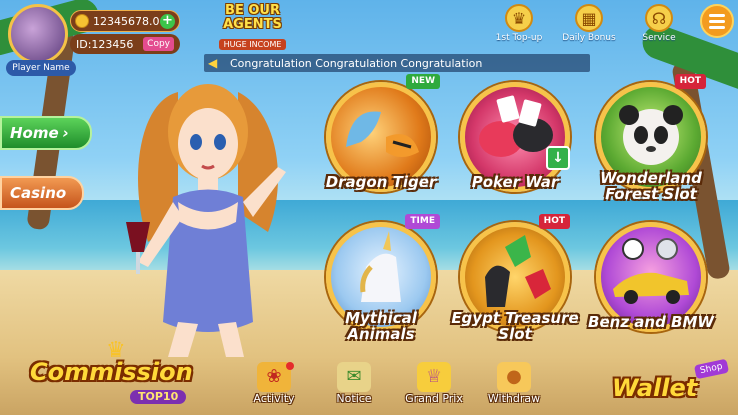 The height and width of the screenshot is (415, 738). I want to click on boxing-gloves-icon, so click(516, 126).